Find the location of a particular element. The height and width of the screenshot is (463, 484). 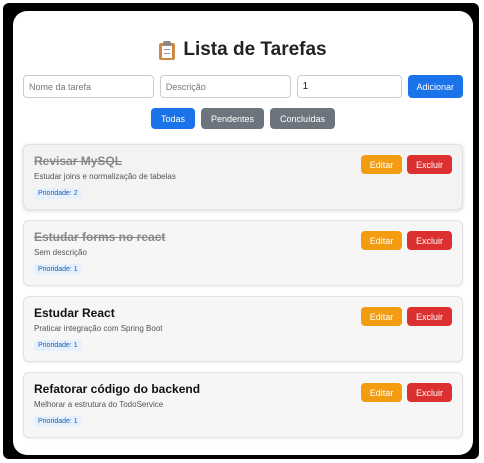

task-priority-input is located at coordinates (349, 86).